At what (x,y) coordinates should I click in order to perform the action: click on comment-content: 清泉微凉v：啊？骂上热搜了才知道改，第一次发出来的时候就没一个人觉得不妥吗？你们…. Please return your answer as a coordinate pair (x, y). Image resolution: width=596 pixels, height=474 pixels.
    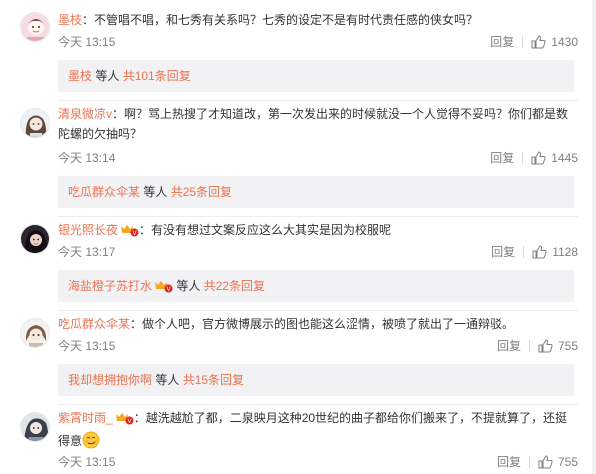
    Looking at the image, I should click on (313, 124).